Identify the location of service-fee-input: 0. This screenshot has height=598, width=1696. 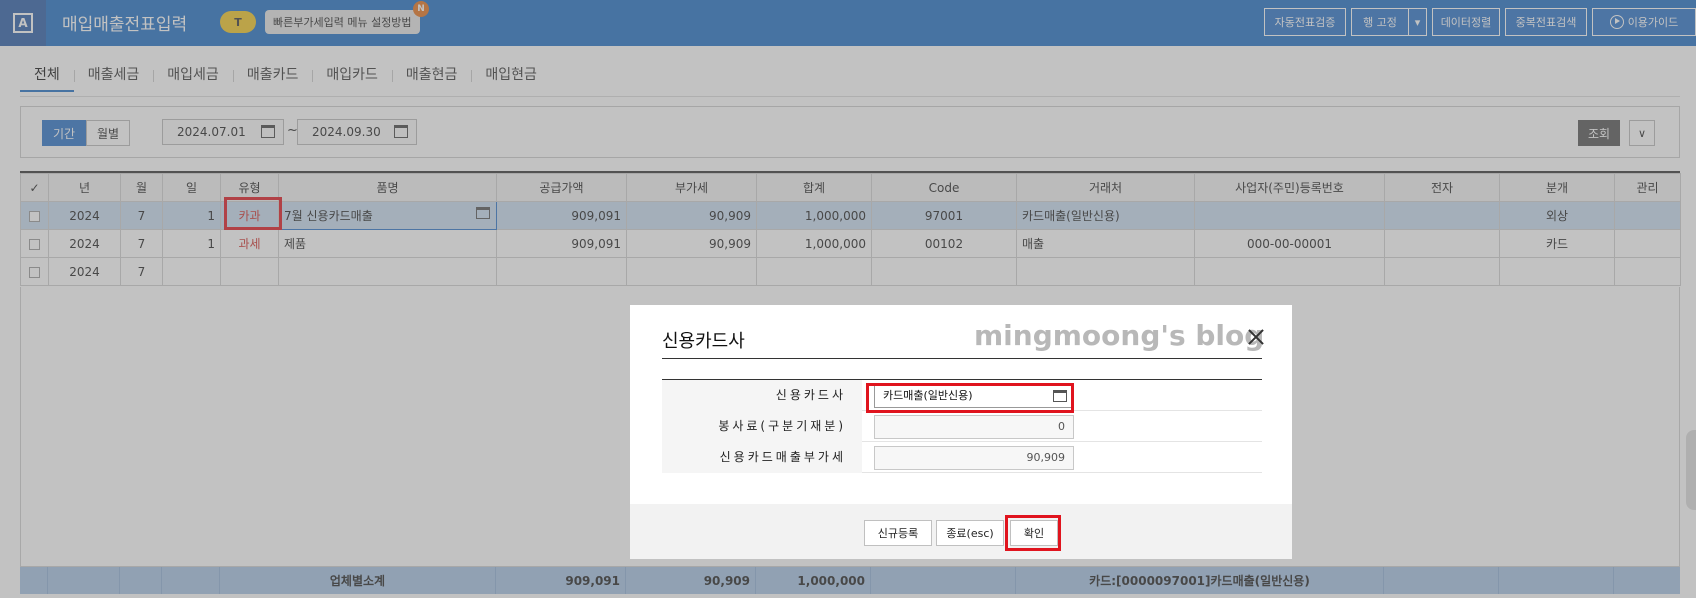
(974, 427).